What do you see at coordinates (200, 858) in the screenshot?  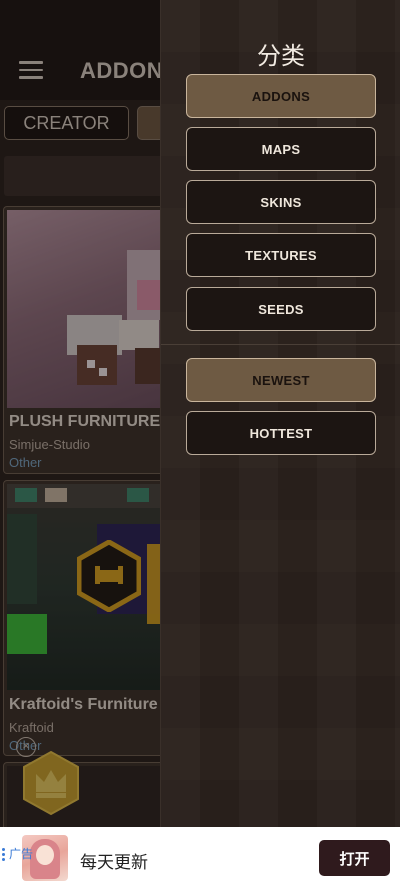 I see `ad-banner: 每天更新 打开` at bounding box center [200, 858].